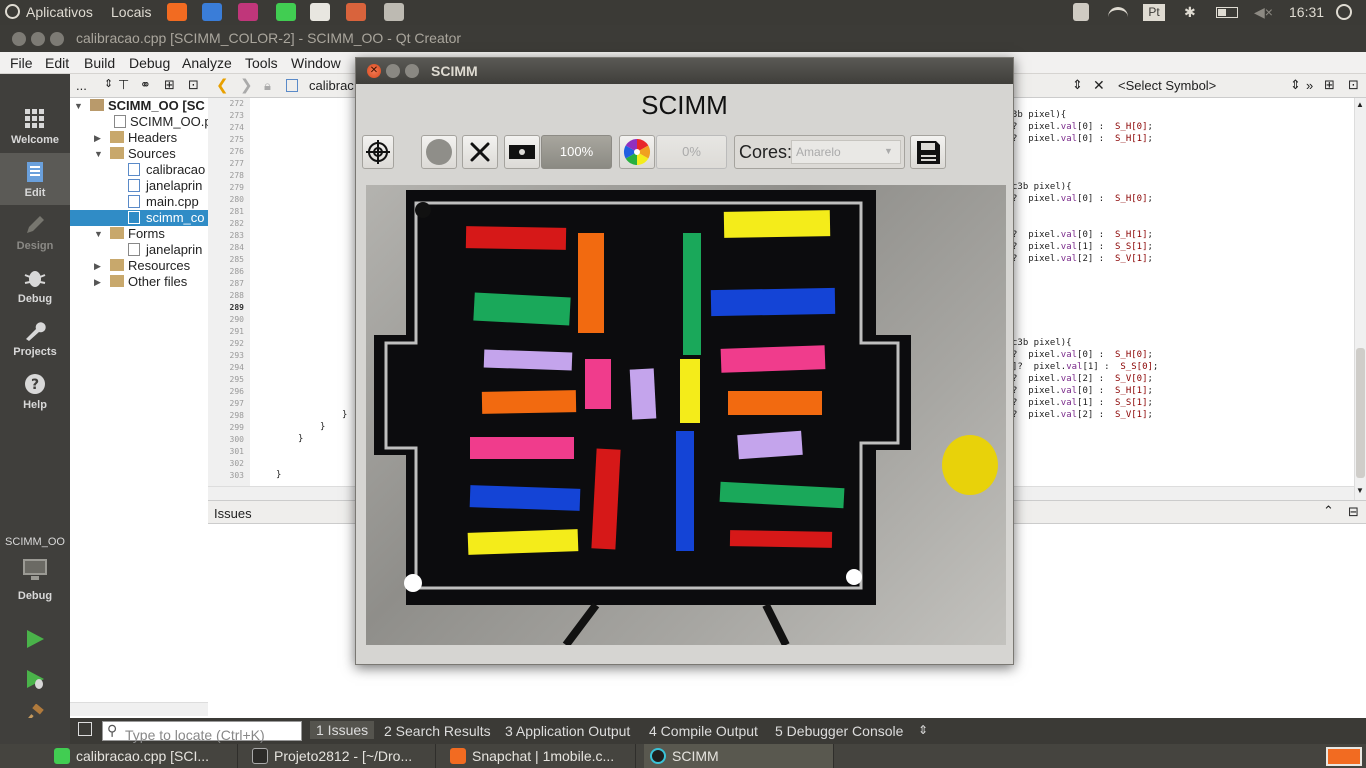 This screenshot has height=768, width=1366. What do you see at coordinates (57, 63) in the screenshot?
I see `menu-edit: Edit` at bounding box center [57, 63].